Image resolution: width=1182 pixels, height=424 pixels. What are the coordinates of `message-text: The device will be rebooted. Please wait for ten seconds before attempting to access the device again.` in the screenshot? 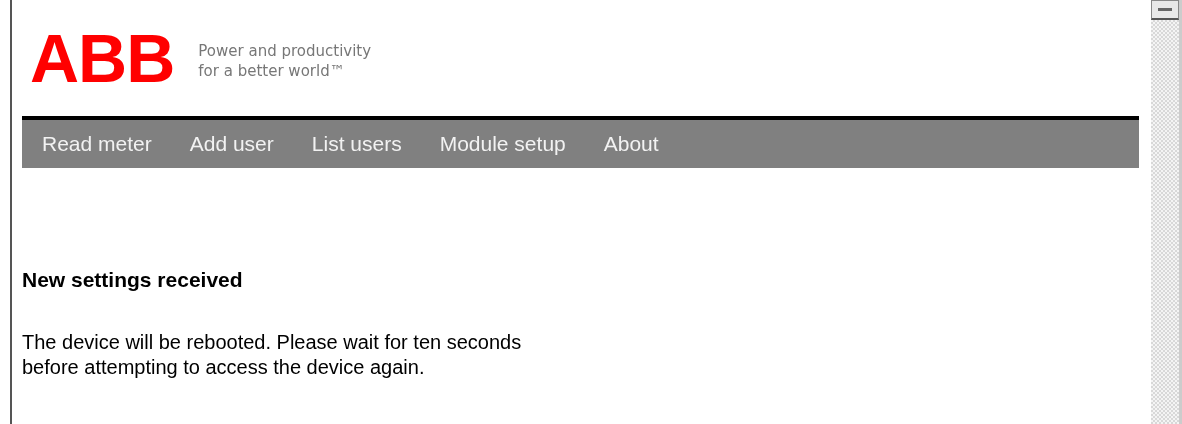 It's located at (272, 355).